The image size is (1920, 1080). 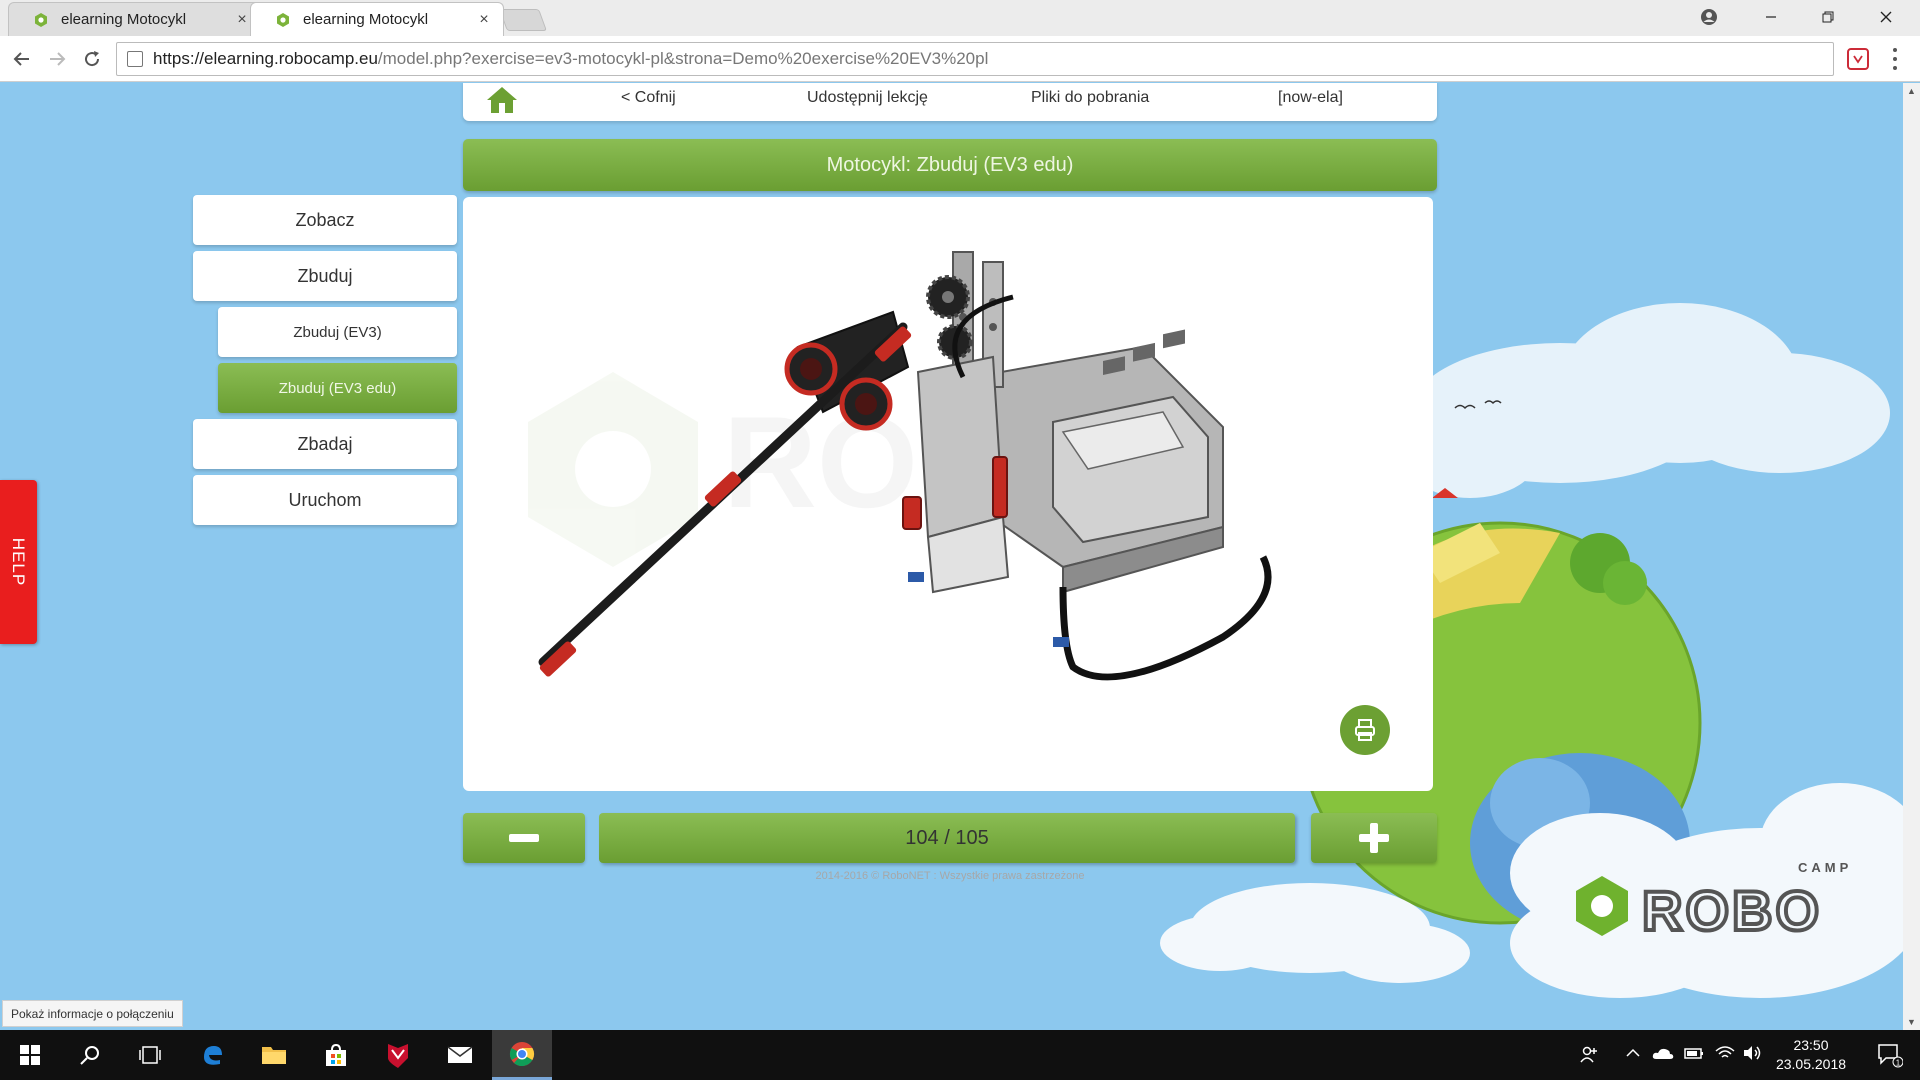 What do you see at coordinates (57, 59) in the screenshot?
I see `forward-arrow-icon` at bounding box center [57, 59].